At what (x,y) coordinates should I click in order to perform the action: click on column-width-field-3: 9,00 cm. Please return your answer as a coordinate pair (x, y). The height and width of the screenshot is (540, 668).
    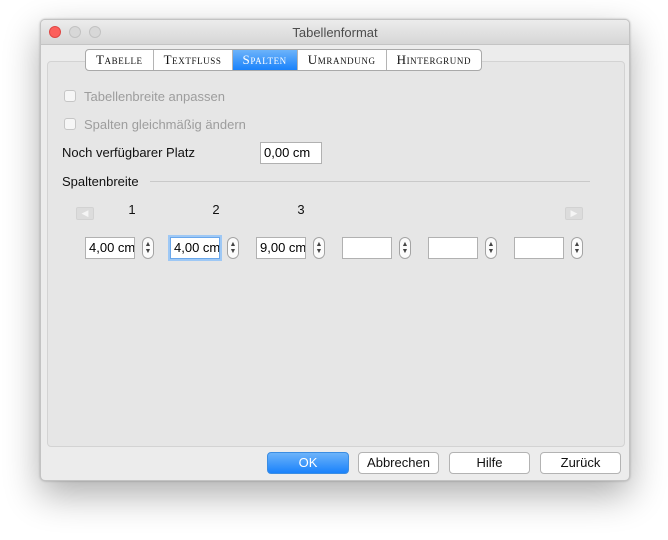
    Looking at the image, I should click on (281, 248).